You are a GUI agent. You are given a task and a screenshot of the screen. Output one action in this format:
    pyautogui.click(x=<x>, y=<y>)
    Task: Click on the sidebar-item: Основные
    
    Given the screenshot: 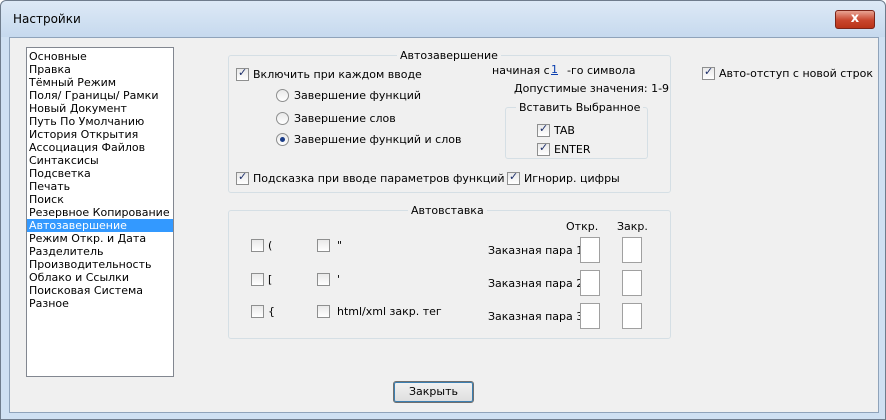 What is the action you would take?
    pyautogui.click(x=100, y=56)
    